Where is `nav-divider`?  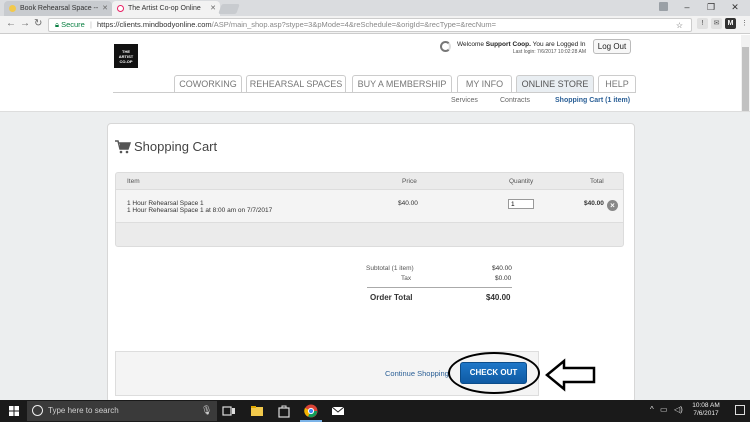
nav-divider is located at coordinates (374, 92).